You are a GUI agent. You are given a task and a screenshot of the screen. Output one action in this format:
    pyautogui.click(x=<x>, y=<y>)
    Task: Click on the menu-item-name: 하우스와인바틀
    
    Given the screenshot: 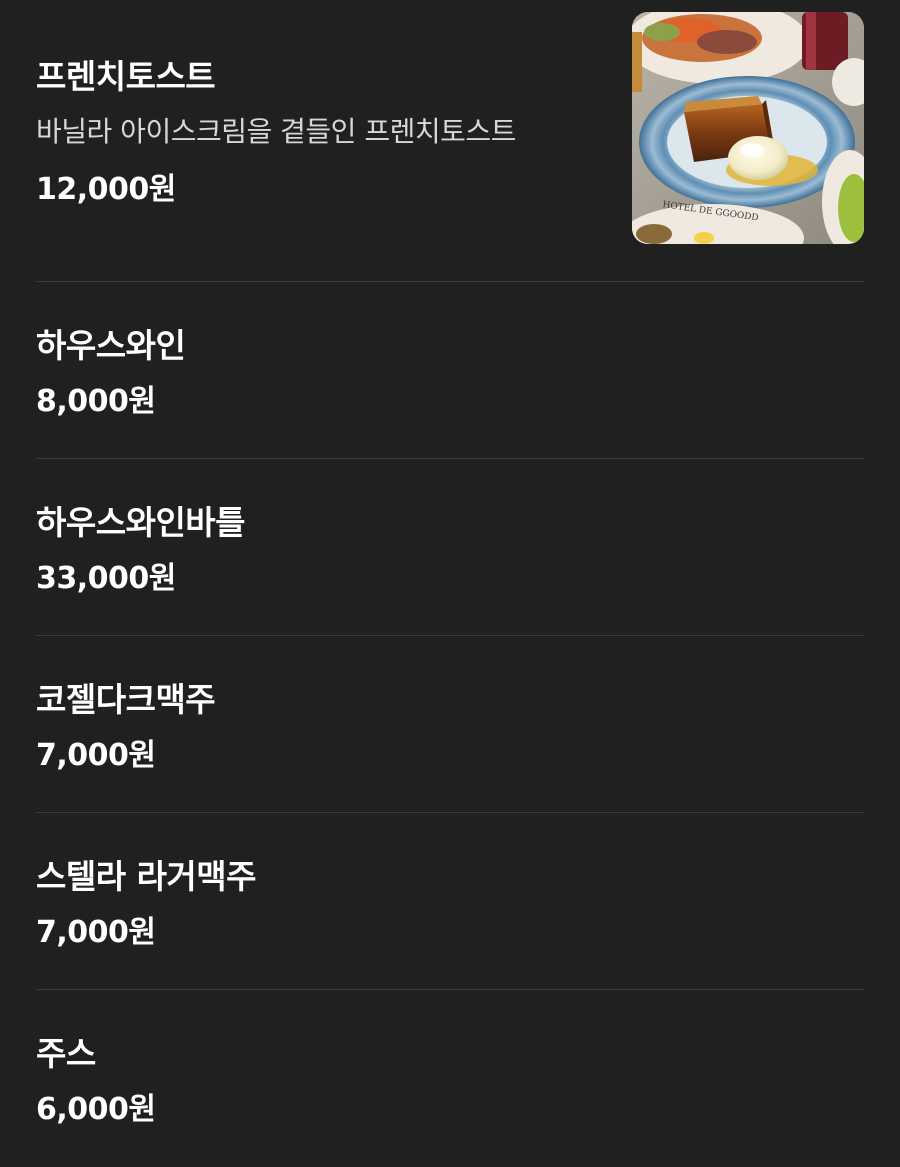 What is the action you would take?
    pyautogui.click(x=141, y=522)
    